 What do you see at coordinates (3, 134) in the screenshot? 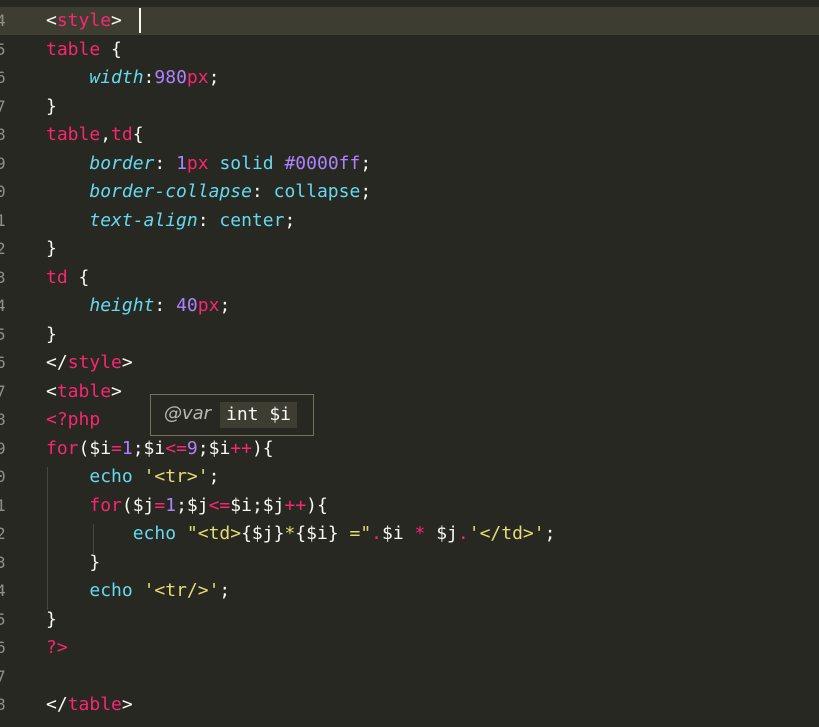
I see `line-number: 8` at bounding box center [3, 134].